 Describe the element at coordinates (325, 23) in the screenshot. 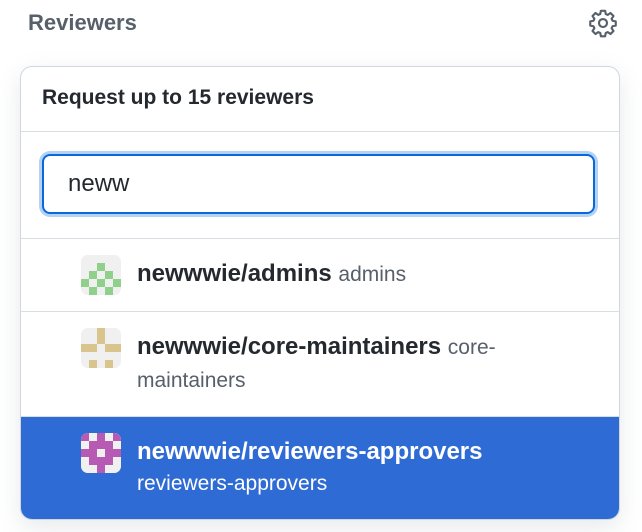

I see `reviewers-section-header: Reviewers` at that location.